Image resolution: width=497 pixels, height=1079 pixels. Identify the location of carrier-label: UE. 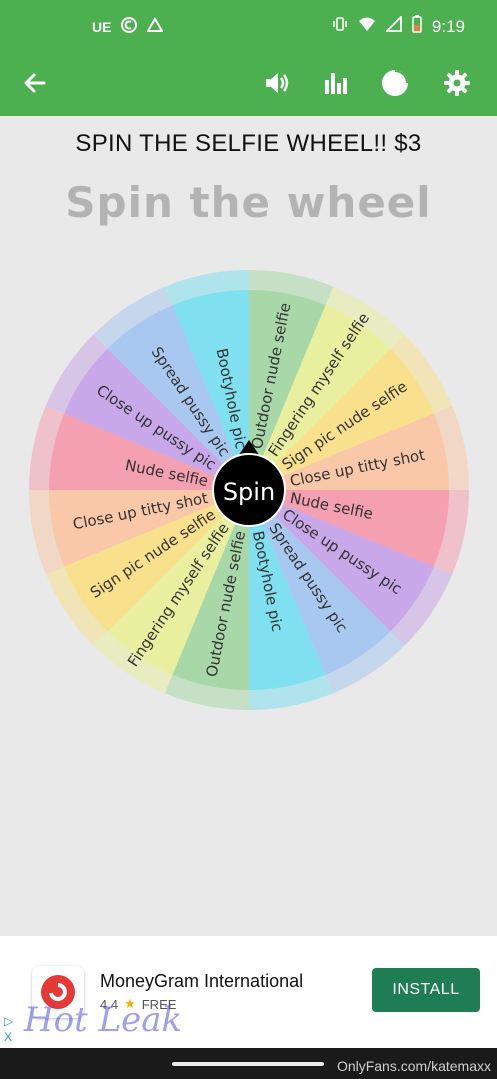
(102, 27).